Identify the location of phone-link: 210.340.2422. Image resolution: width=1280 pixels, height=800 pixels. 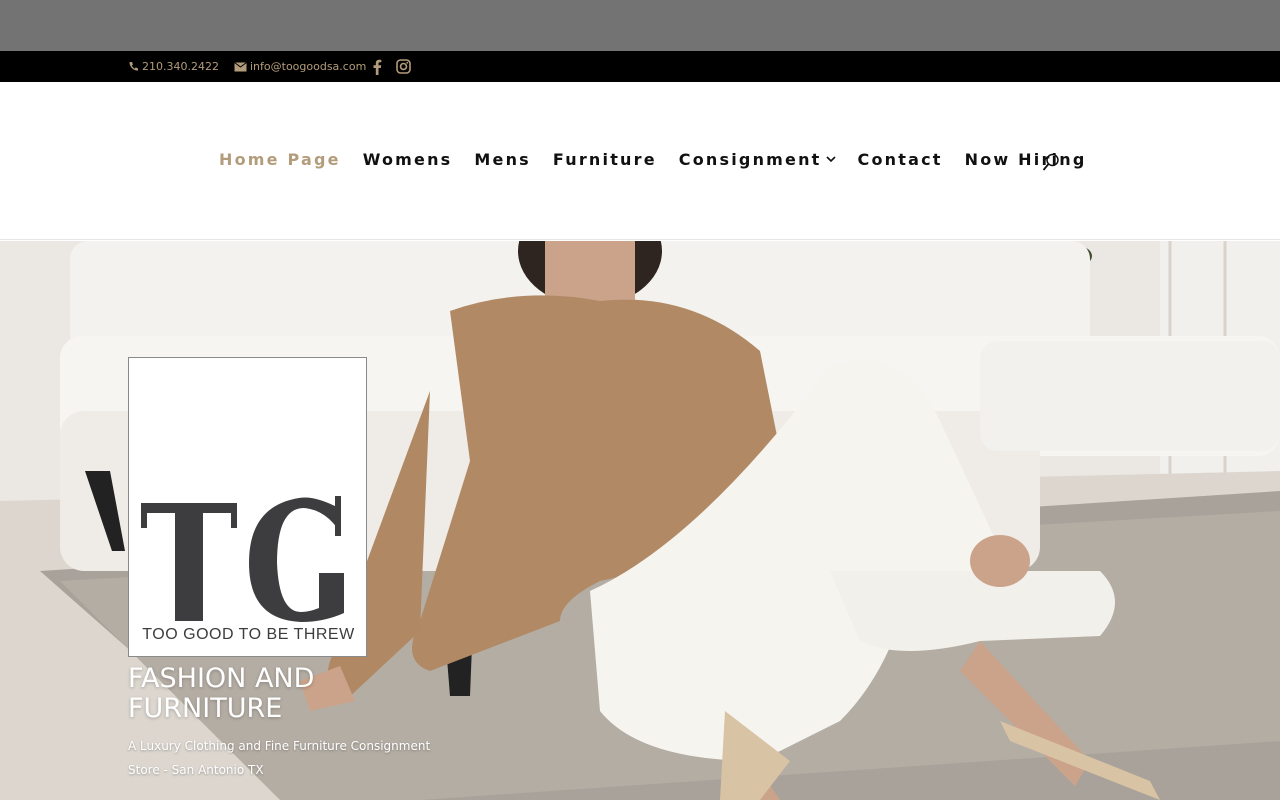
(173, 66).